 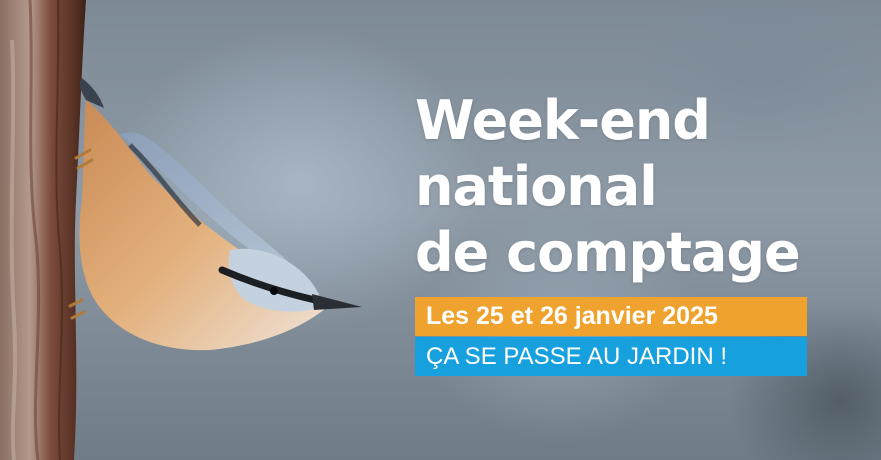 I want to click on slogan-banner: ÇA SE PASSE AU JARDIN !, so click(x=611, y=356).